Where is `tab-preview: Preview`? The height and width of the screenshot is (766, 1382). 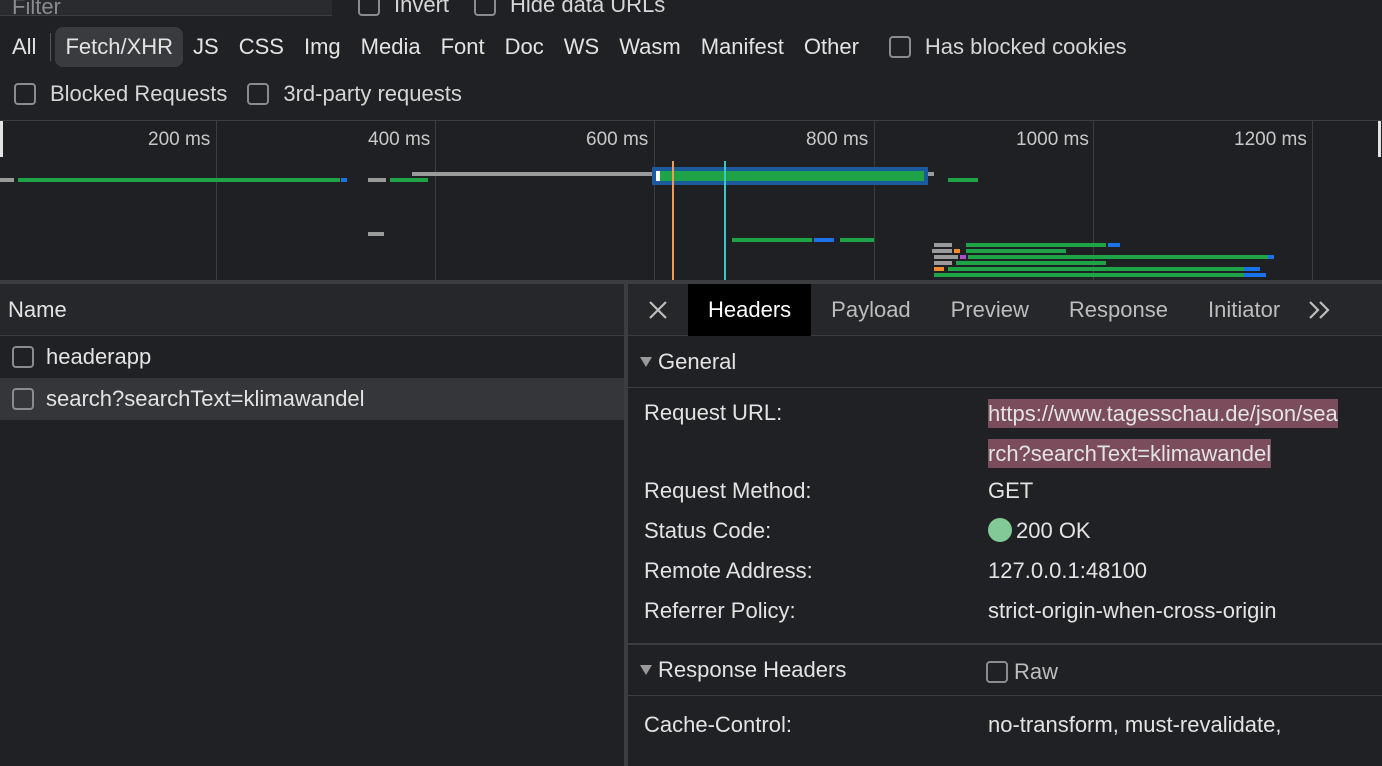 tab-preview: Preview is located at coordinates (990, 310).